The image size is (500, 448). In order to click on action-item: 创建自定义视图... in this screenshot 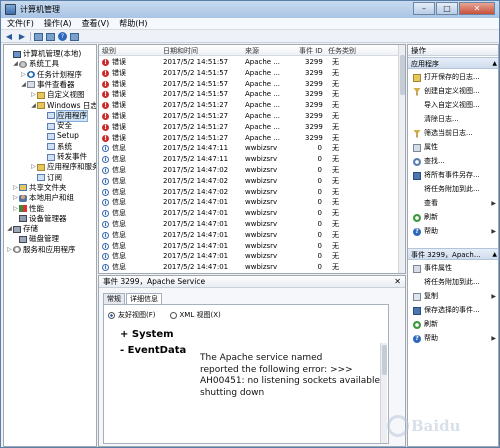, I will do `click(453, 91)`.